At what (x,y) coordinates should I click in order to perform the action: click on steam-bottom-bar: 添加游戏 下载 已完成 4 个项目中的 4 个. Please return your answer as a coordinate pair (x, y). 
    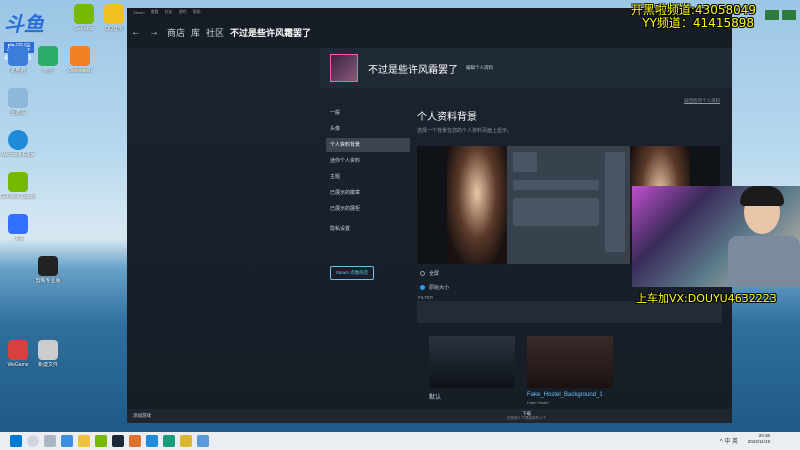
    Looking at the image, I should click on (429, 416).